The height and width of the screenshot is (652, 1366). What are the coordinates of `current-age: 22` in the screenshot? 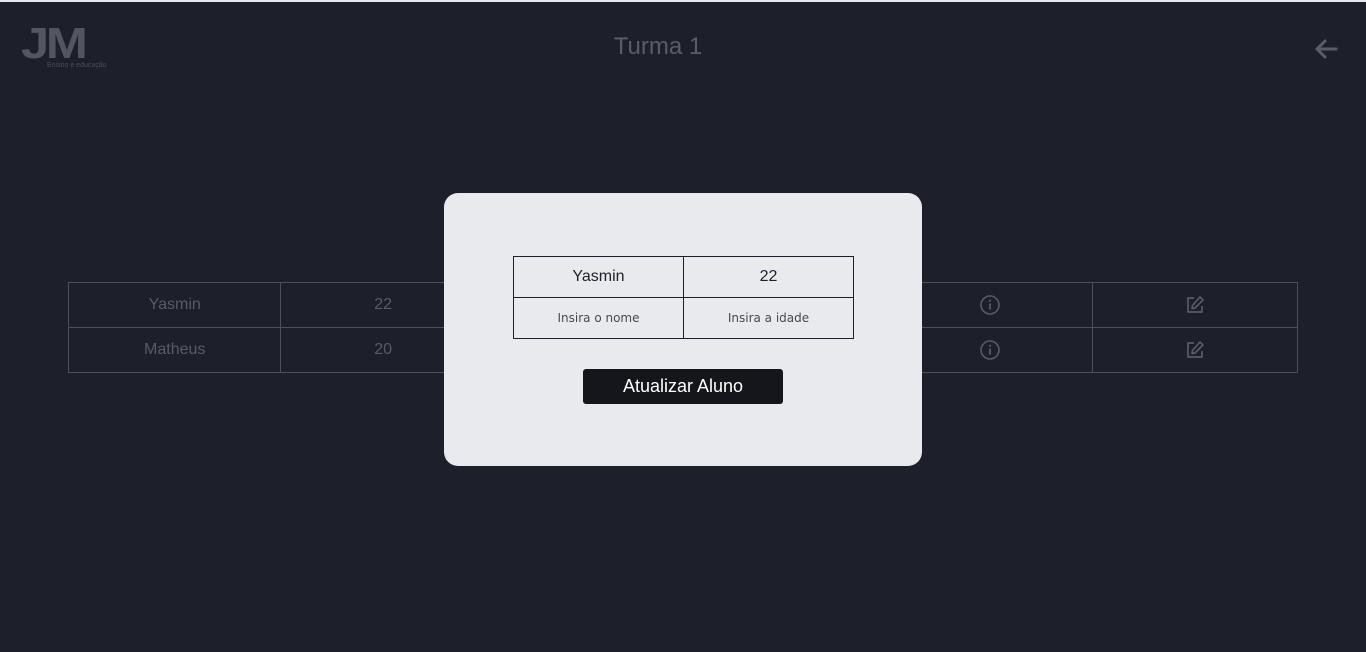 It's located at (768, 277).